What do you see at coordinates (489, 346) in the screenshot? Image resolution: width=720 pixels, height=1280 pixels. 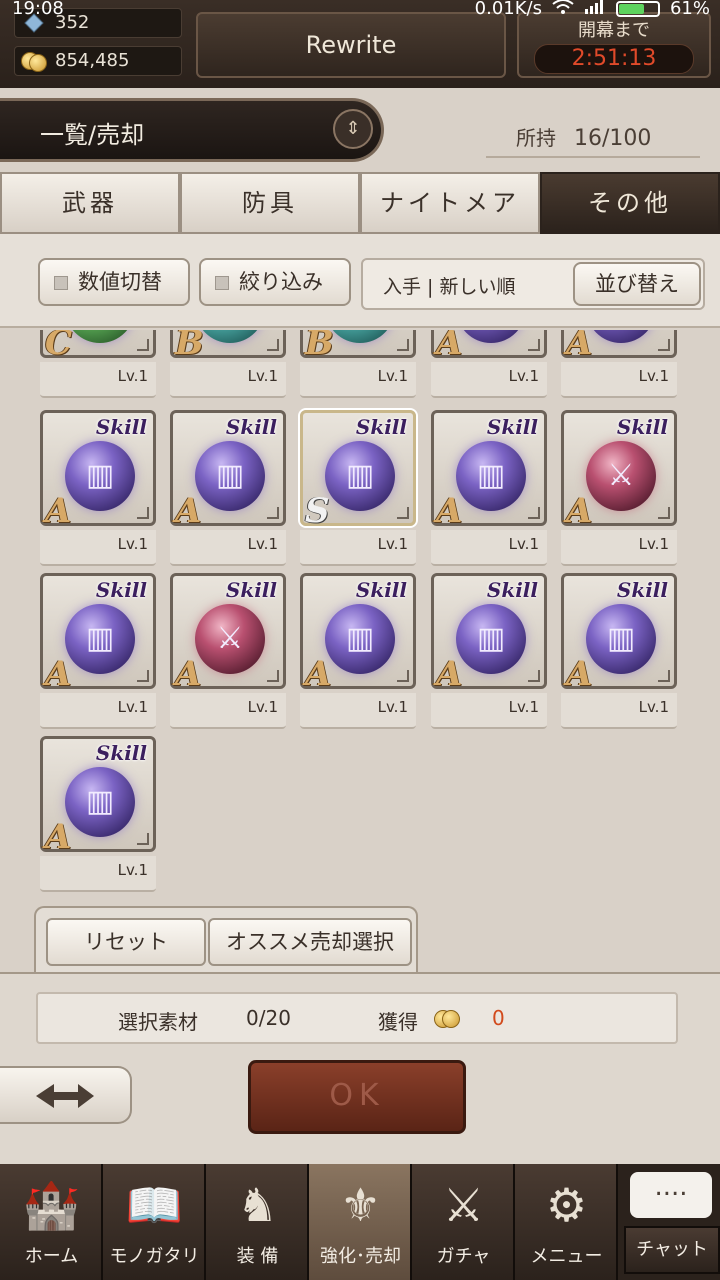 I see `item-frame: A` at bounding box center [489, 346].